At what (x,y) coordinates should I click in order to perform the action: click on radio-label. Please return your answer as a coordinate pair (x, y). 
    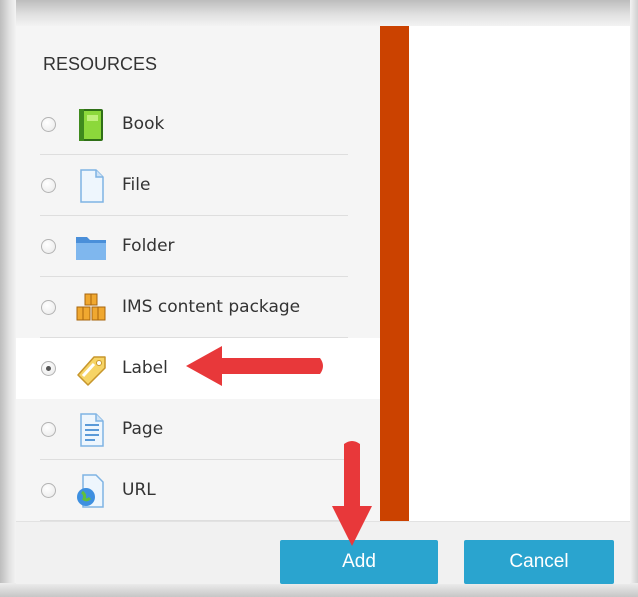
    Looking at the image, I should click on (48, 368).